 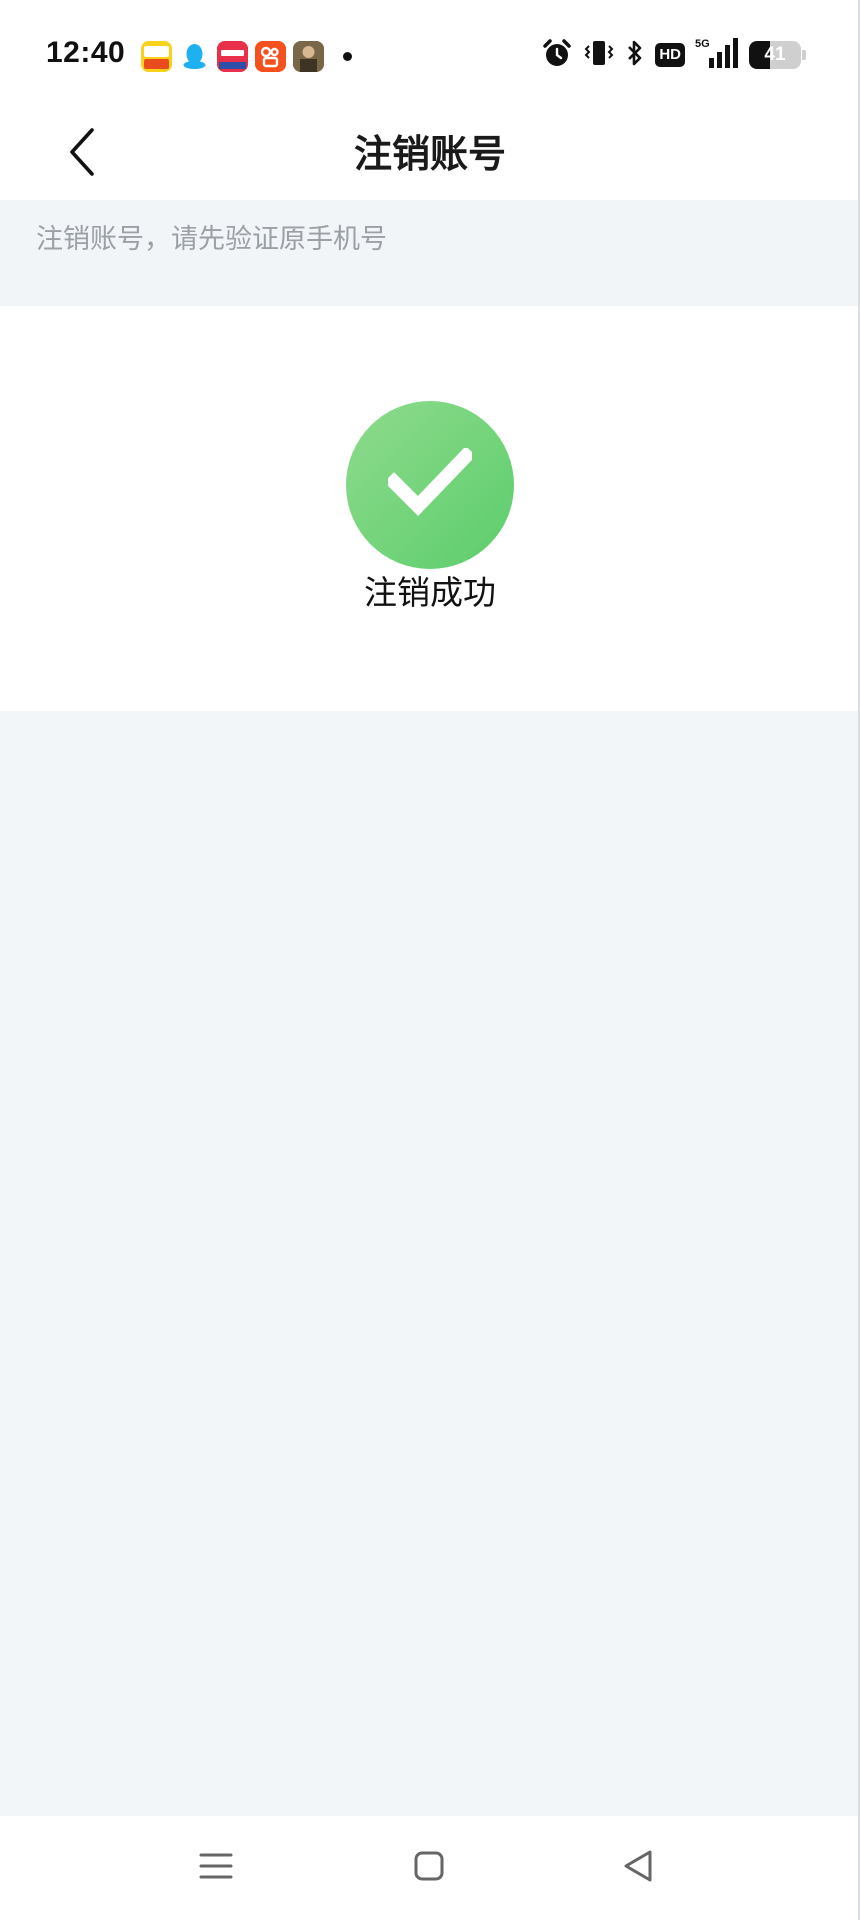 I want to click on success-badge, so click(x=430, y=485).